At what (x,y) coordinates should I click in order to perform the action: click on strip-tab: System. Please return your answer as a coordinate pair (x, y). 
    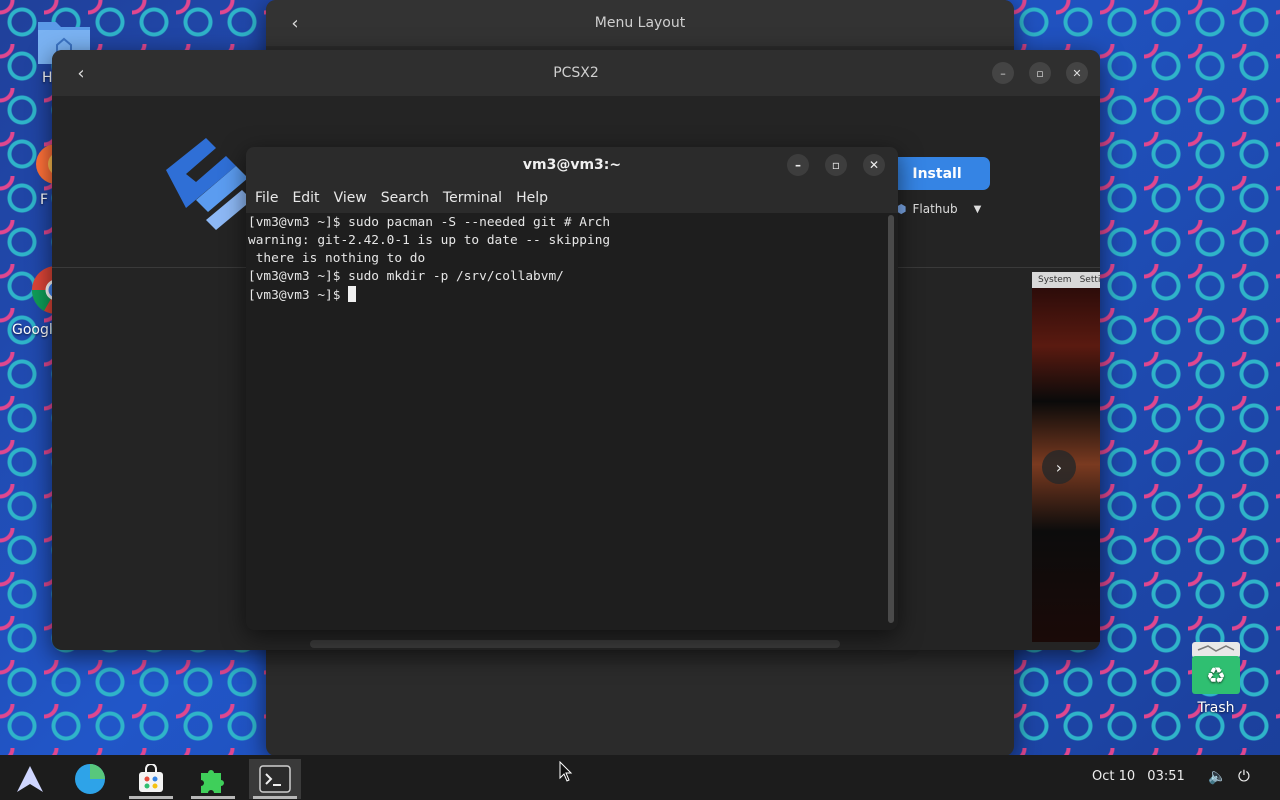
    Looking at the image, I should click on (1055, 280).